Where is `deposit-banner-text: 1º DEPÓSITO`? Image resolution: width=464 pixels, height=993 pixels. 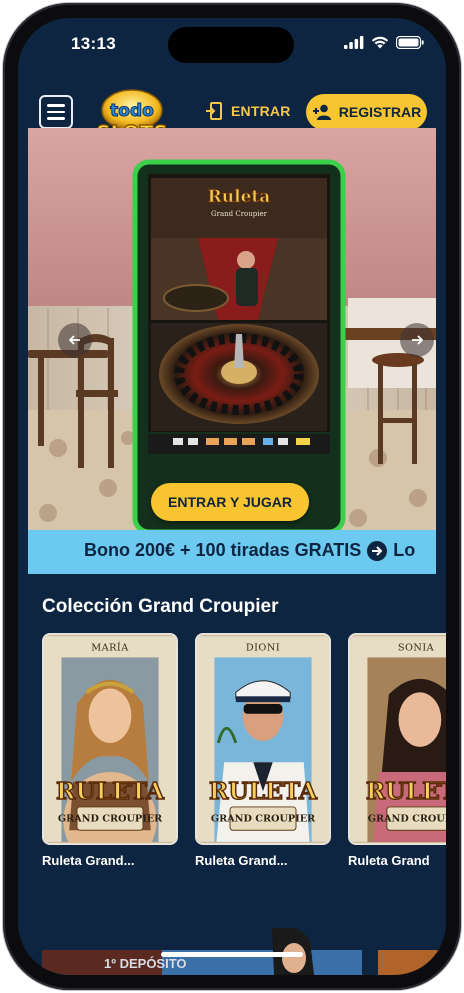
deposit-banner-text: 1º DEPÓSITO is located at coordinates (145, 963).